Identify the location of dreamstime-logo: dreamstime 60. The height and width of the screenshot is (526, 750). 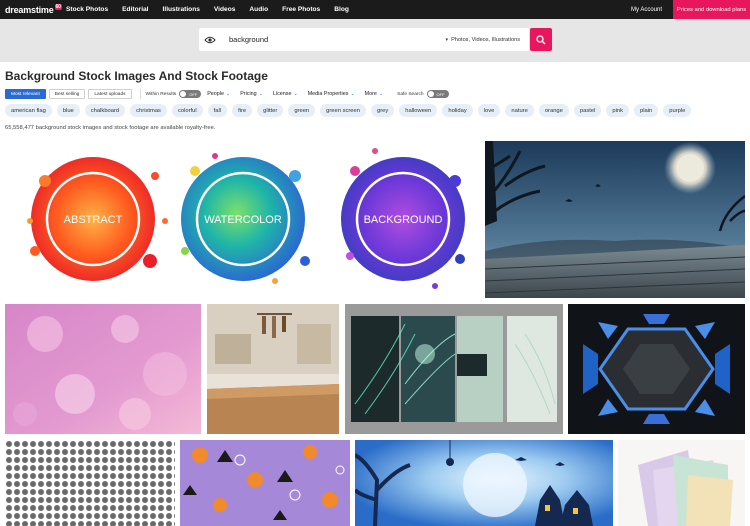
(33, 9).